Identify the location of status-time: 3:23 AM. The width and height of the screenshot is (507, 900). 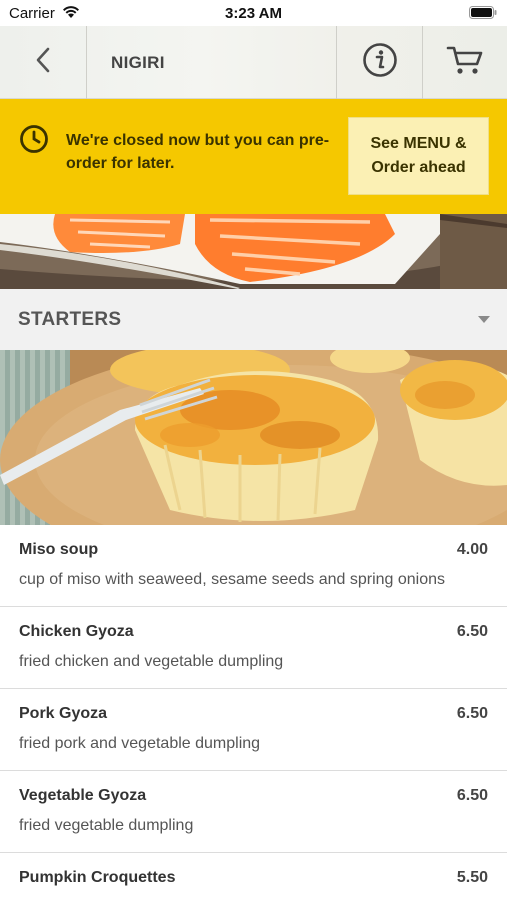
(253, 13).